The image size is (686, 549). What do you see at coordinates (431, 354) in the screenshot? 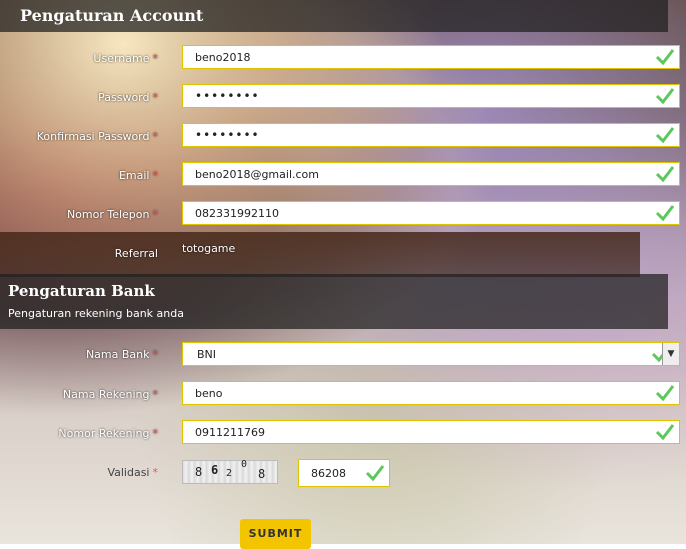
I see `bank-name-select: BNI ▼` at bounding box center [431, 354].